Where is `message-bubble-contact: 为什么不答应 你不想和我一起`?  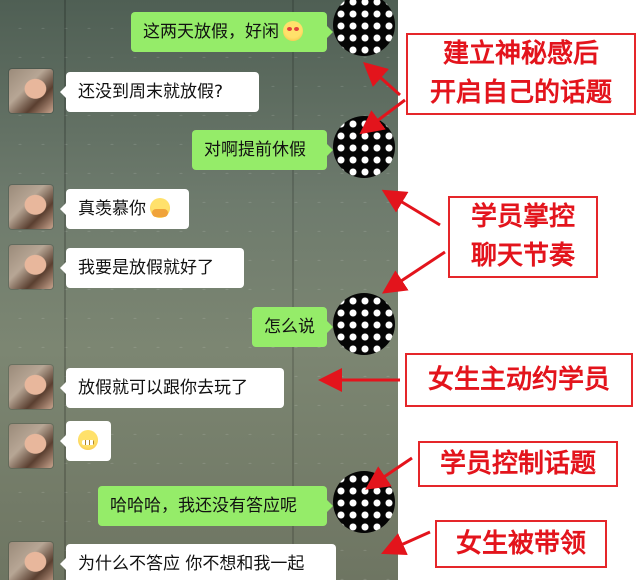 message-bubble-contact: 为什么不答应 你不想和我一起 is located at coordinates (198, 562).